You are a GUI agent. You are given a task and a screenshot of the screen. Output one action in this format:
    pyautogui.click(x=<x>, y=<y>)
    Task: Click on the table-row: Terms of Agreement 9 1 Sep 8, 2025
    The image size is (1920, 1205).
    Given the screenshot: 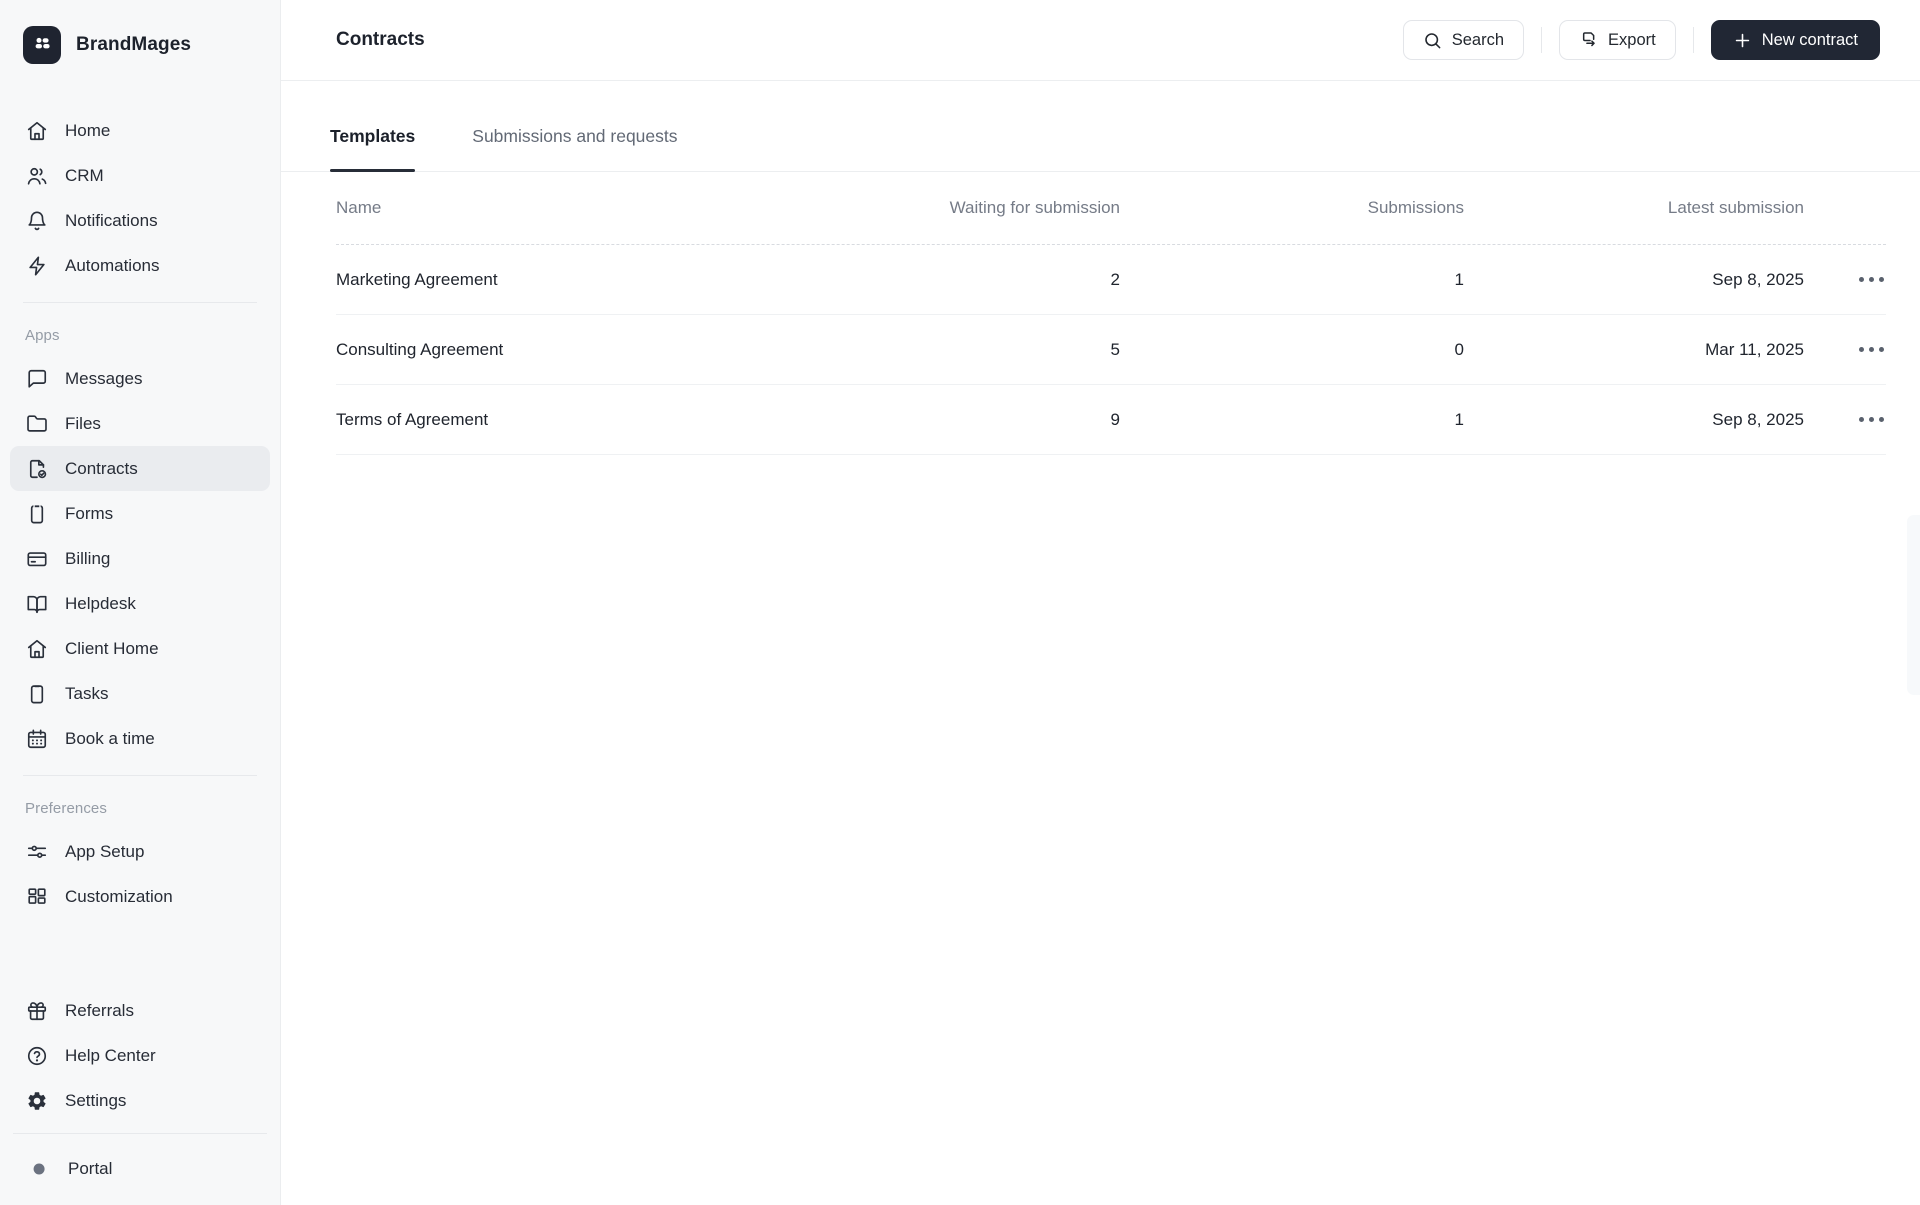 What is the action you would take?
    pyautogui.click(x=1111, y=420)
    